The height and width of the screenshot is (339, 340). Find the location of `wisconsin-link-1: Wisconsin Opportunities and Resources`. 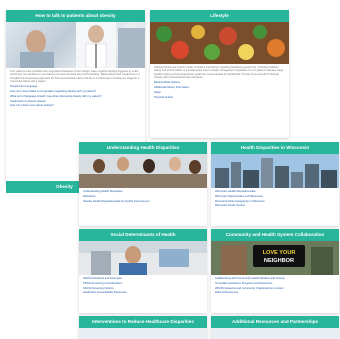

wisconsin-link-1: Wisconsin Opportunities and Resources is located at coordinates (275, 196).